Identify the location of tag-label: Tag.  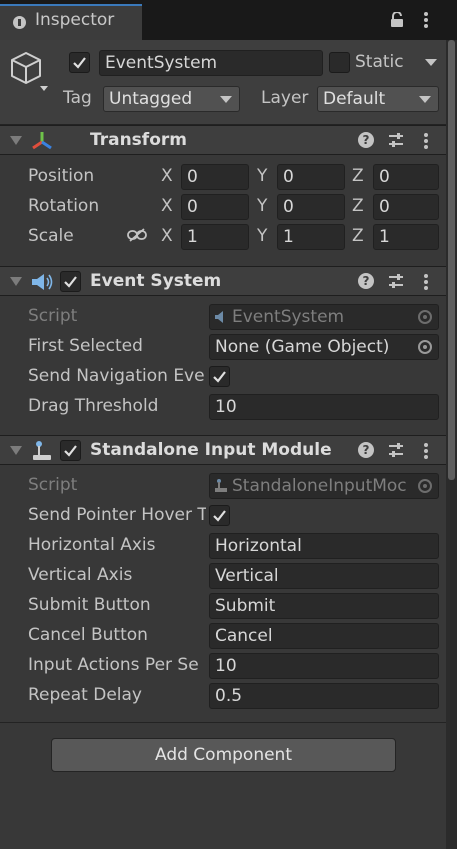
(77, 98).